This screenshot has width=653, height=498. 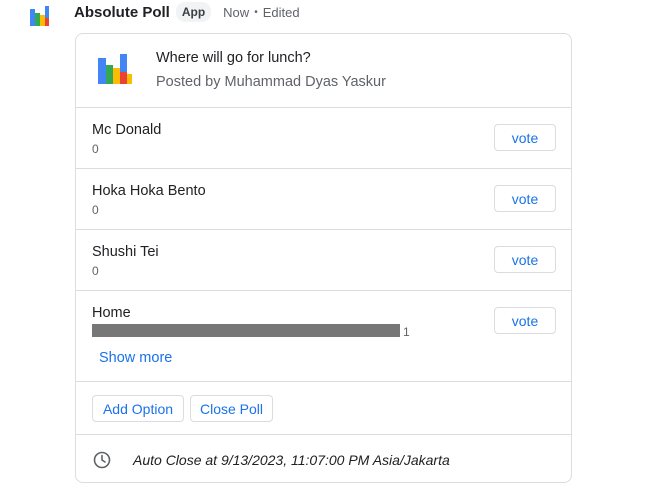 I want to click on option-vote-count: 1, so click(x=406, y=332).